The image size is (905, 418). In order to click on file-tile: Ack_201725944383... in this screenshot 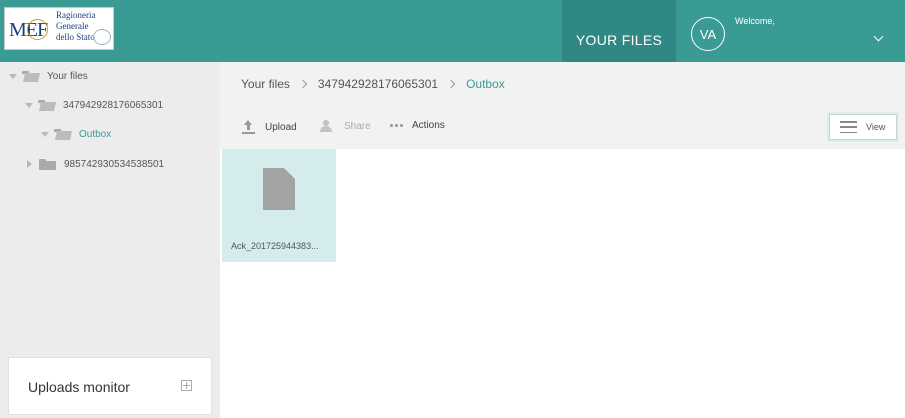, I will do `click(279, 205)`.